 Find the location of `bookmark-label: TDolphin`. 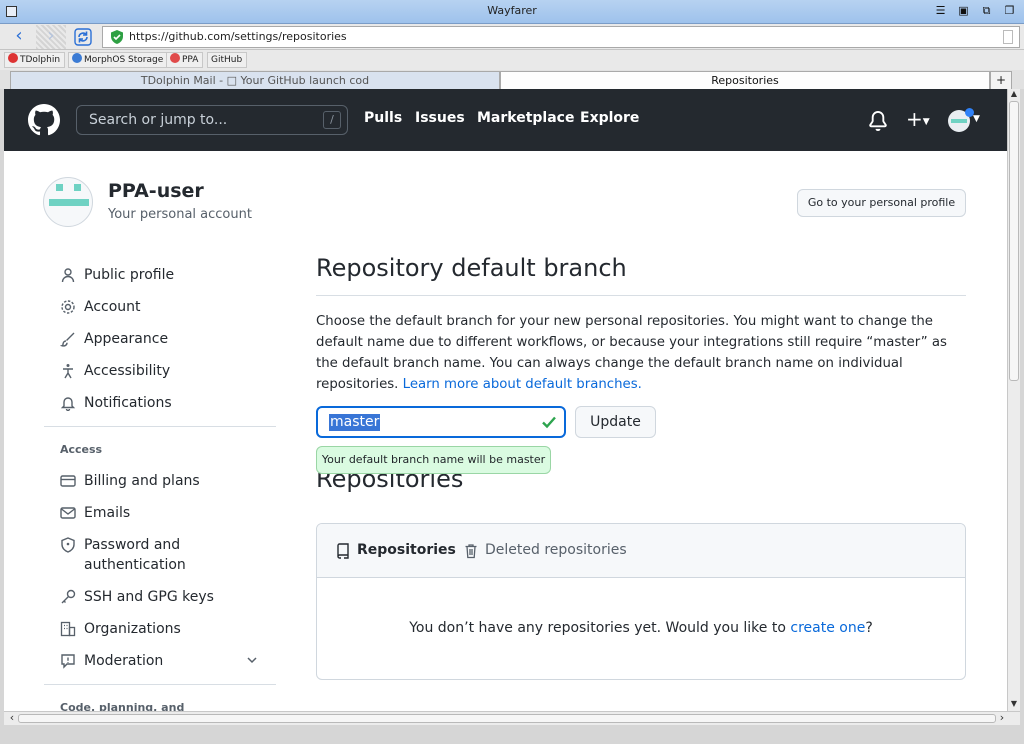

bookmark-label: TDolphin is located at coordinates (40, 60).